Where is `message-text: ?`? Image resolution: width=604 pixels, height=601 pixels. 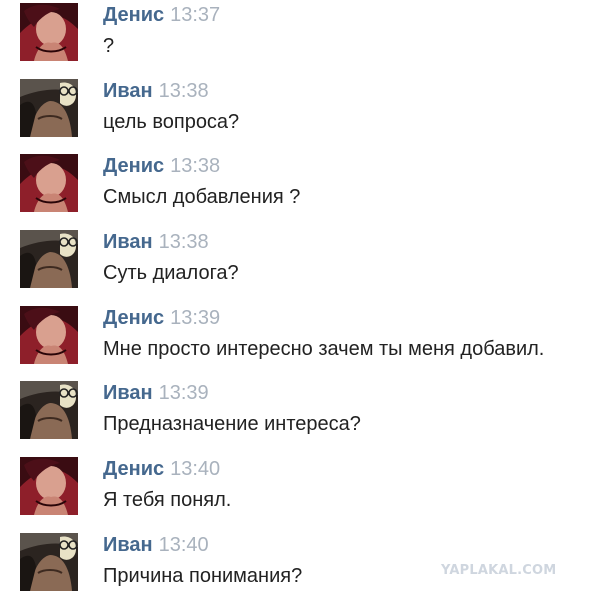 message-text: ? is located at coordinates (109, 46).